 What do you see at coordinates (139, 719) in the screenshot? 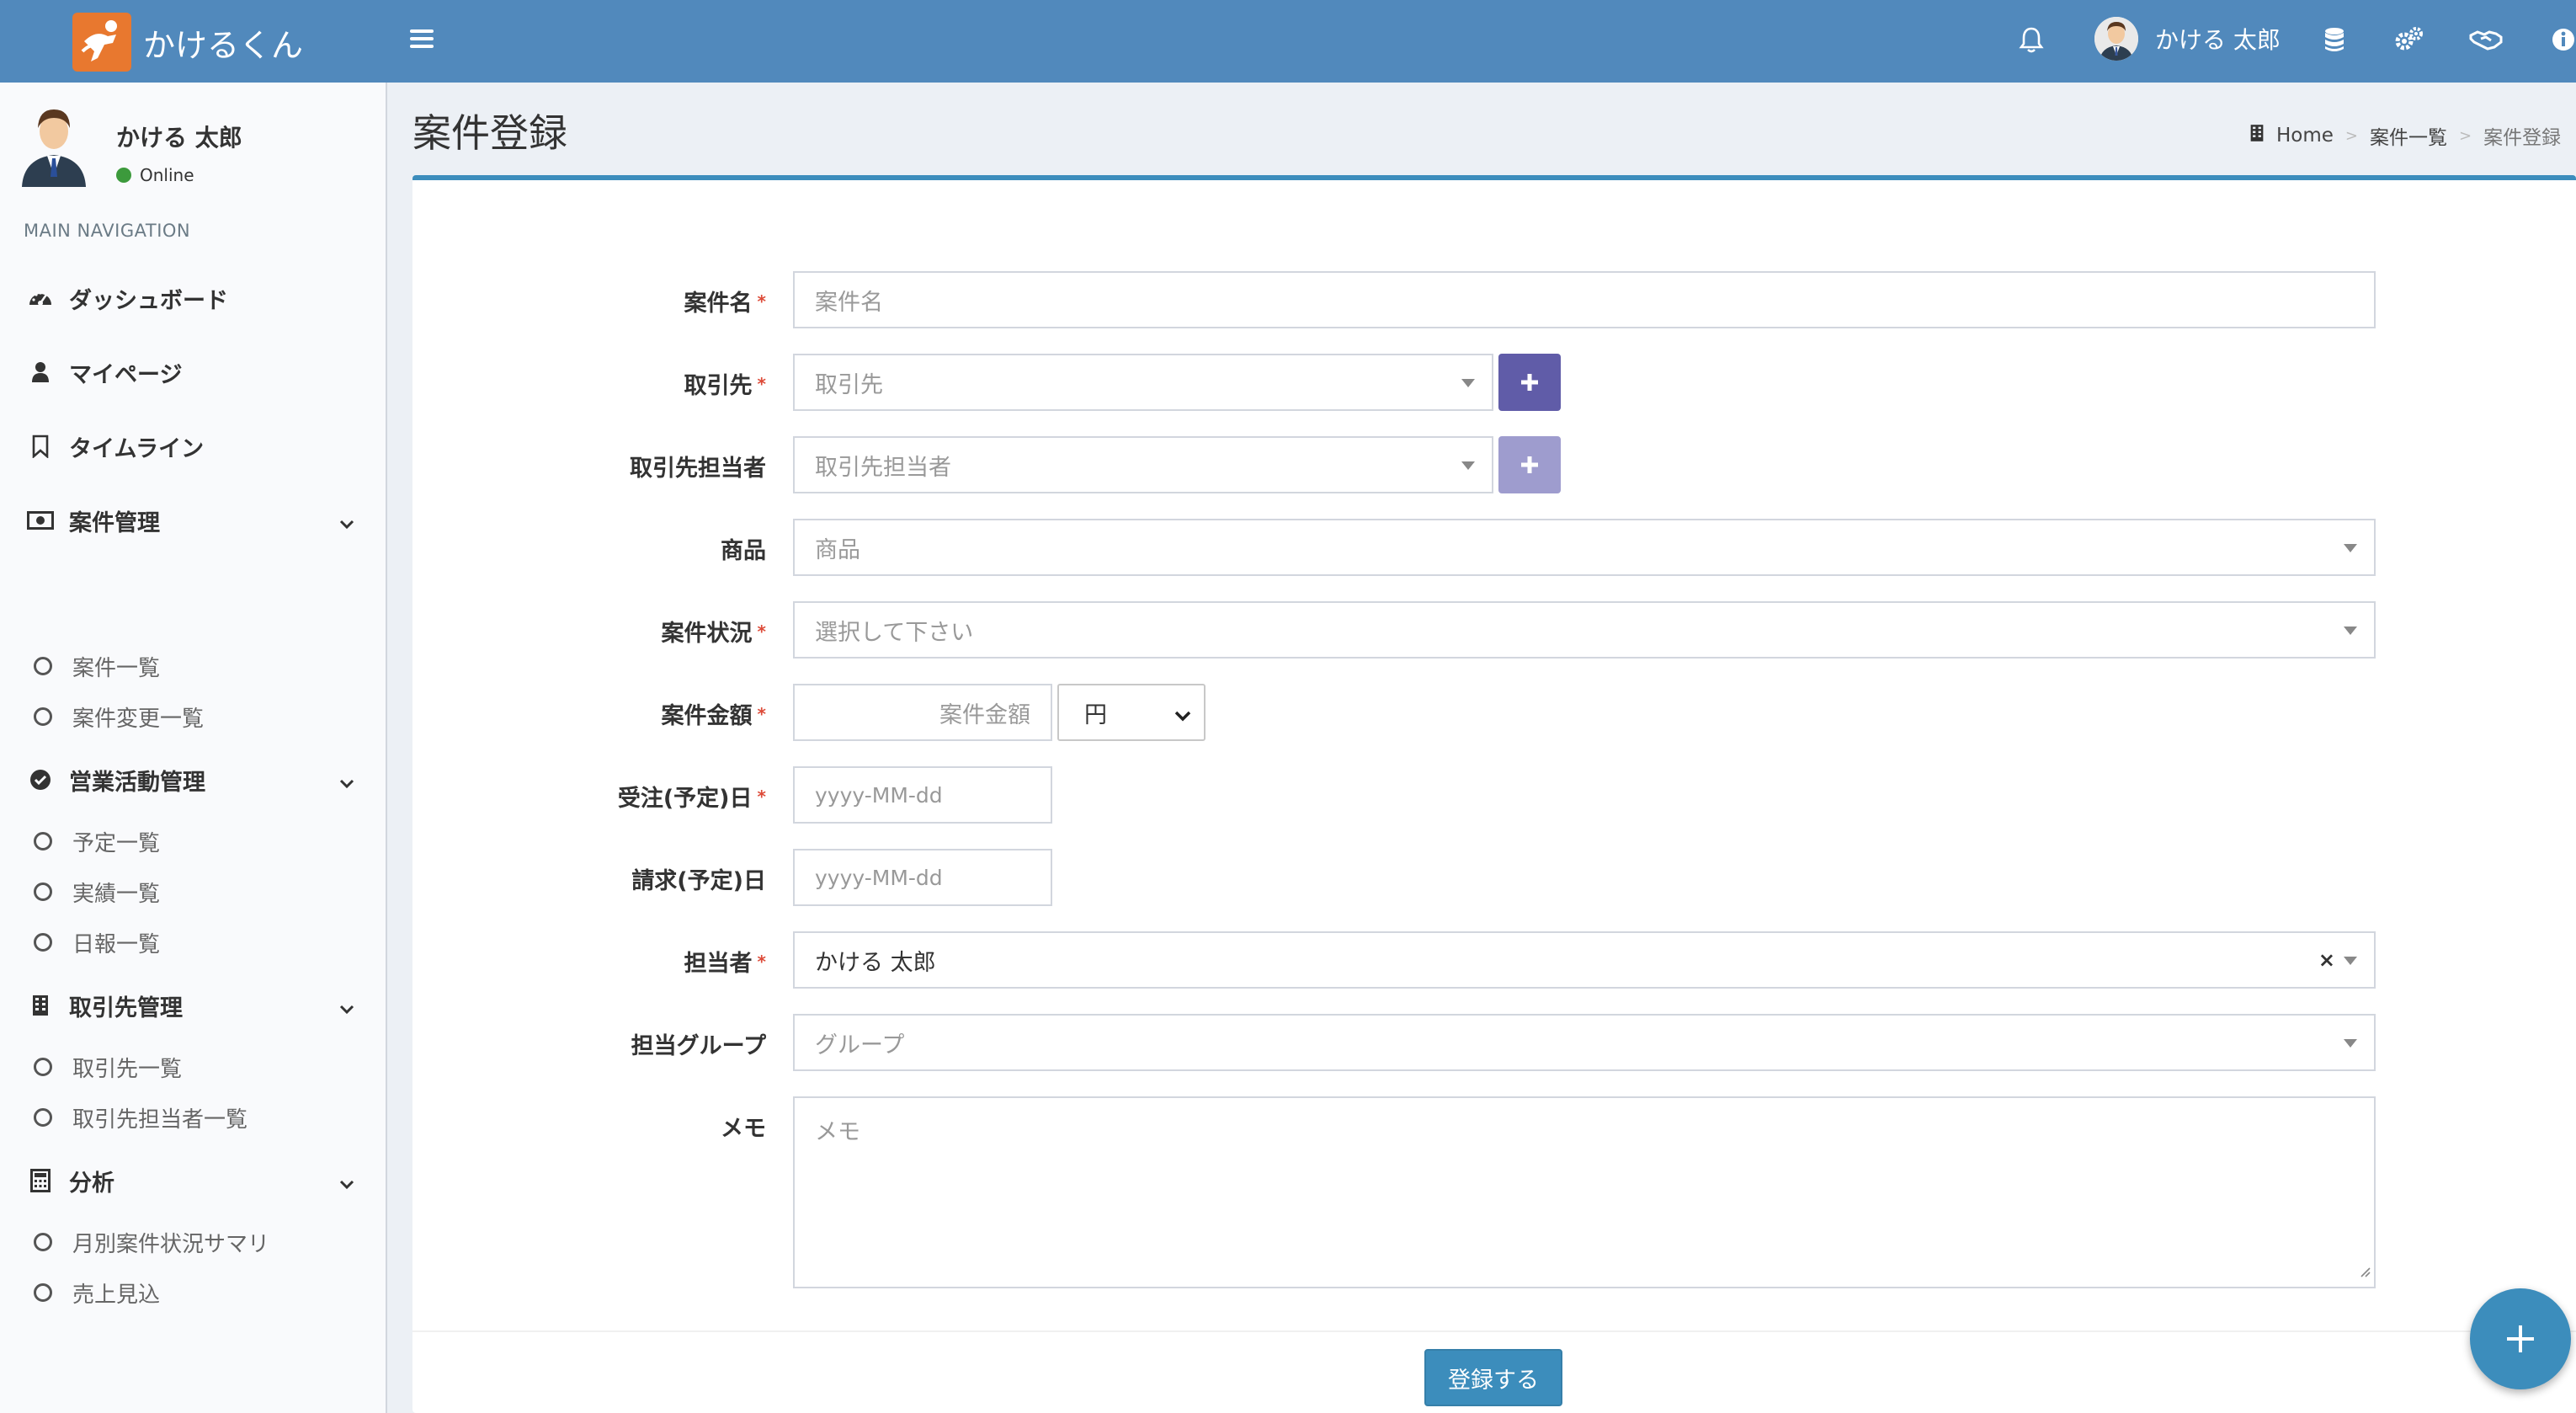
I see `sidebar-item-label: 案件変更一覧` at bounding box center [139, 719].